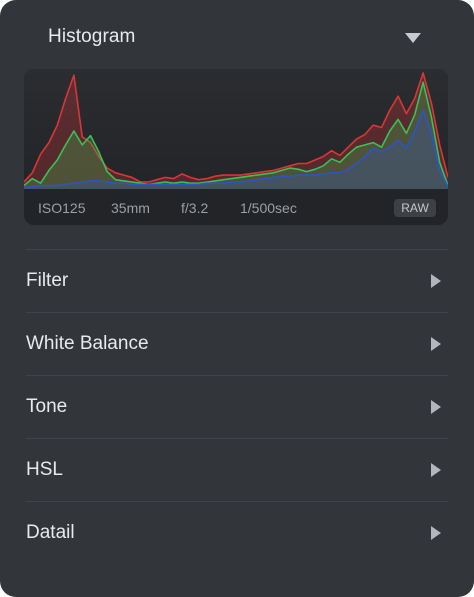  I want to click on exif-iso: ISO125, so click(62, 208).